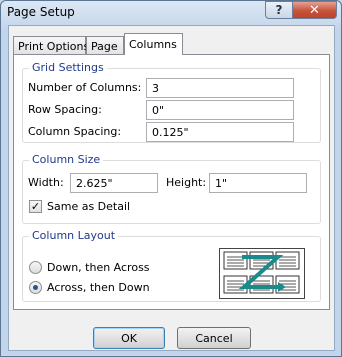 The height and width of the screenshot is (357, 342). Describe the element at coordinates (262, 273) in the screenshot. I see `across-then-down-layout-icon` at that location.